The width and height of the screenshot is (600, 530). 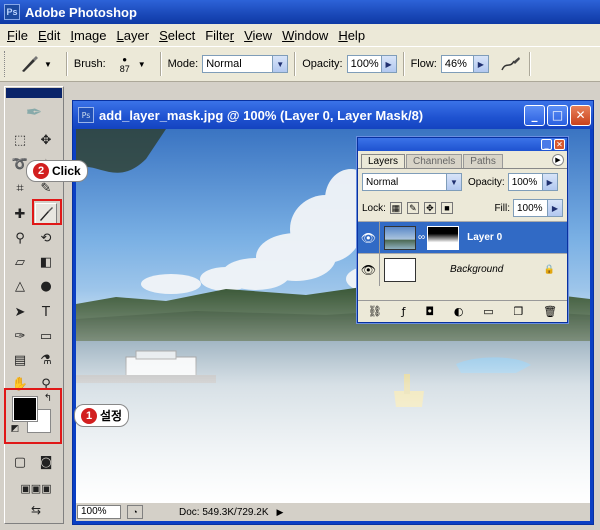 I want to click on layer-opacity-field: 100% ▶, so click(x=532, y=182).